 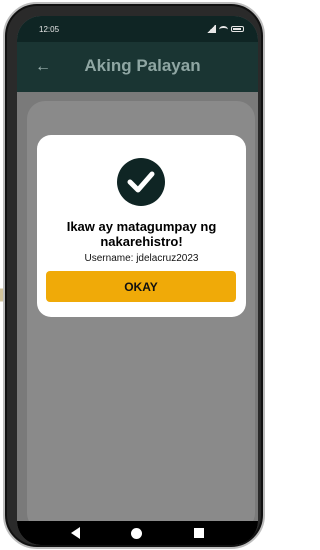 I want to click on system-nav-bar, so click(x=137, y=533).